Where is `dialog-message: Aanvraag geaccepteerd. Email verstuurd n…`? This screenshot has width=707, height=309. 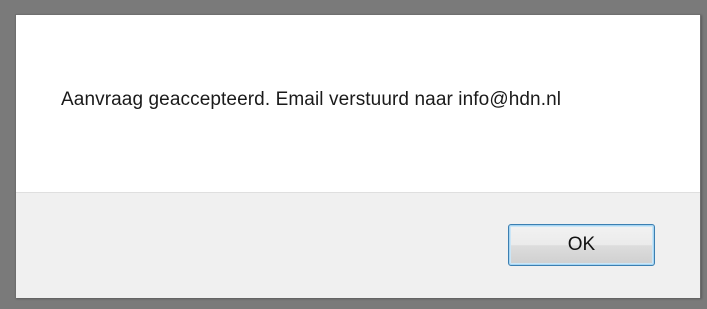
dialog-message: Aanvraag geaccepteerd. Email verstuurd n… is located at coordinates (311, 99).